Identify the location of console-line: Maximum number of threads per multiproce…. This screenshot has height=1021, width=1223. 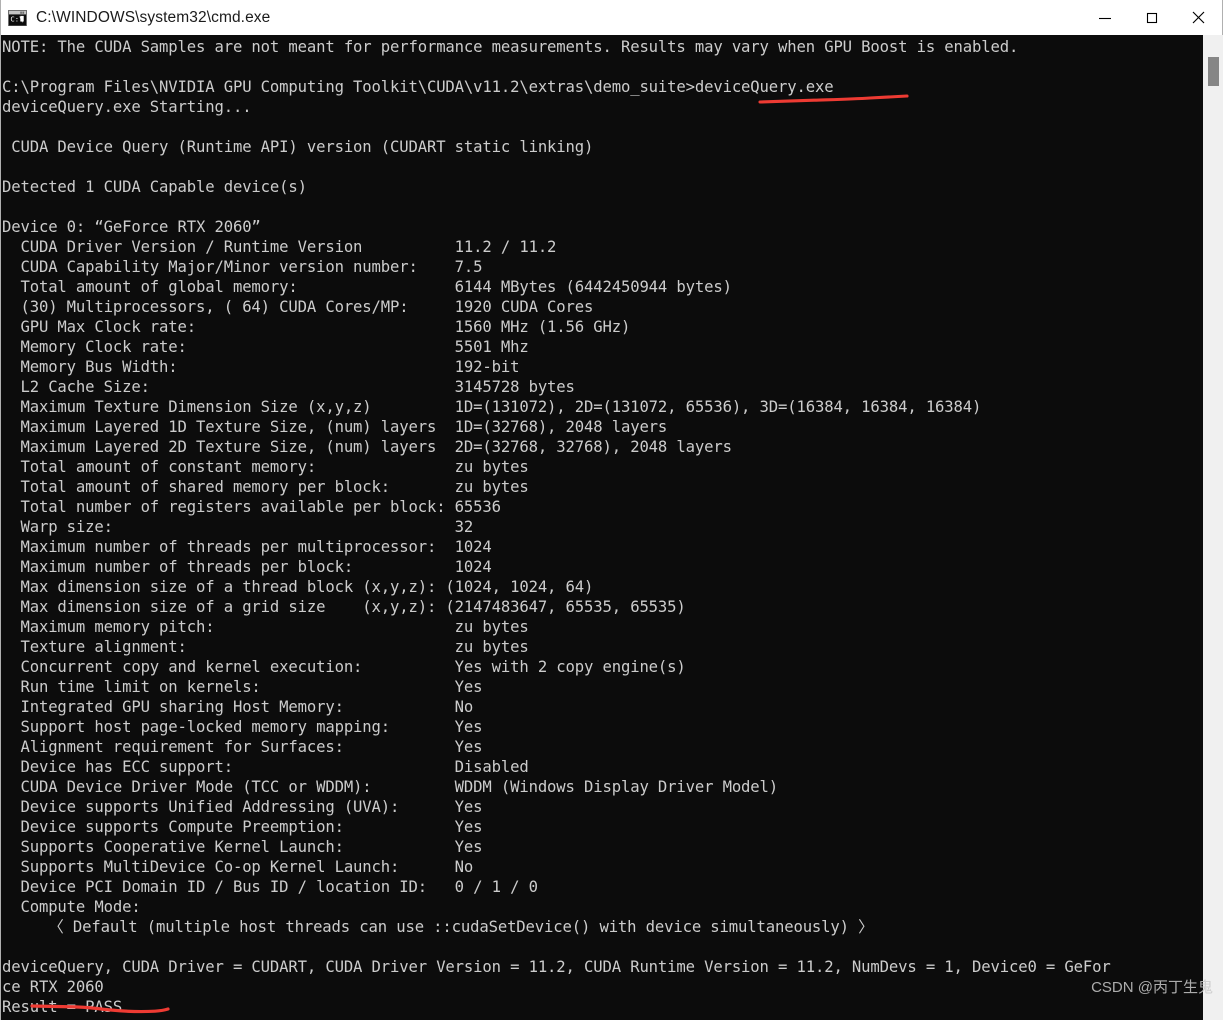
(247, 547).